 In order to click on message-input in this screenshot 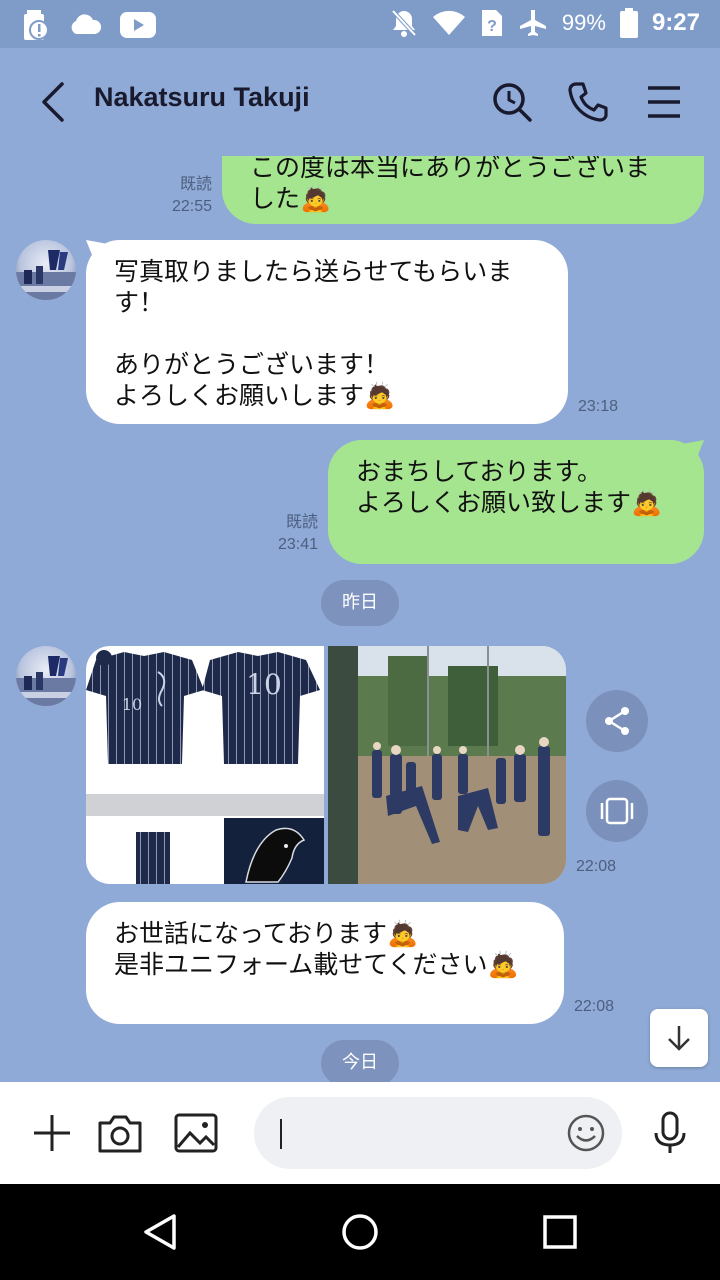, I will do `click(438, 1133)`.